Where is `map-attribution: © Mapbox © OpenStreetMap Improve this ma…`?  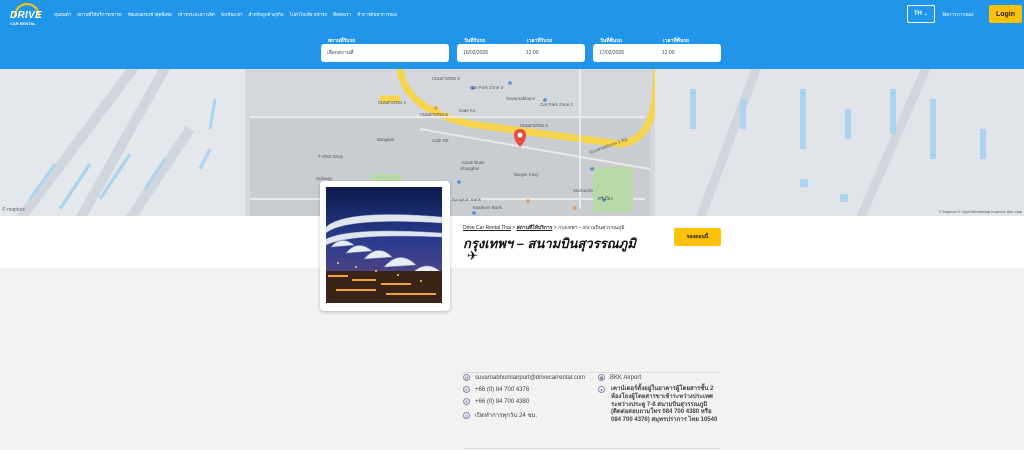 map-attribution: © Mapbox © OpenStreetMap Improve this ma… is located at coordinates (981, 211).